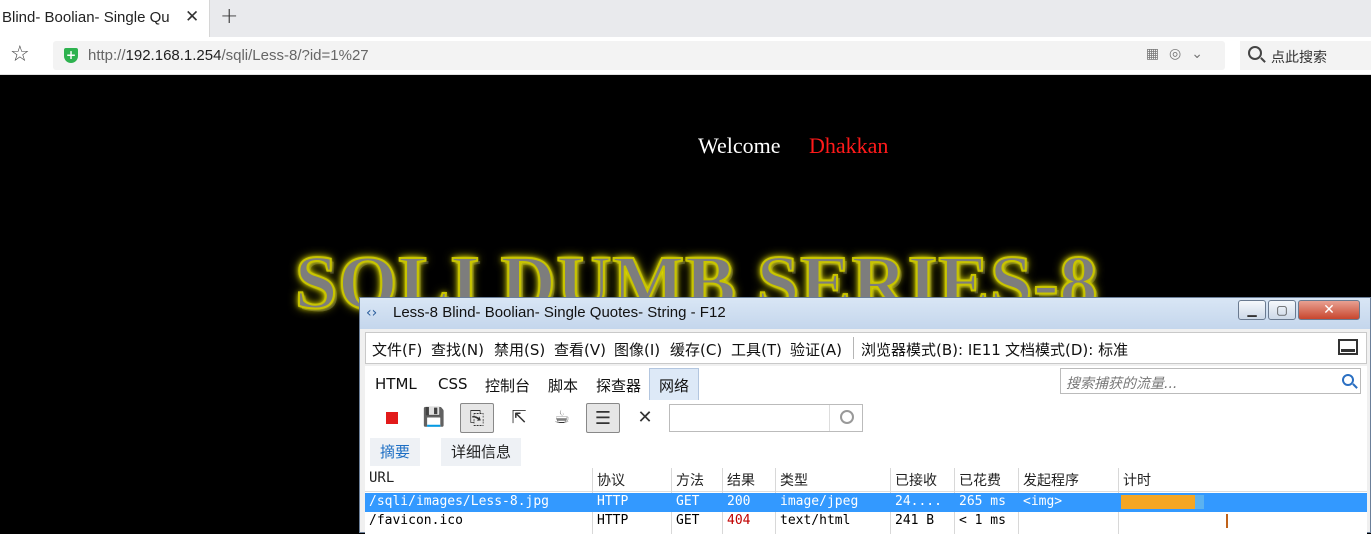 Image resolution: width=1371 pixels, height=534 pixels. Describe the element at coordinates (685, 18) in the screenshot. I see `browser-tab-bar: Blind- Boolian- Single Qu ✕ +` at that location.